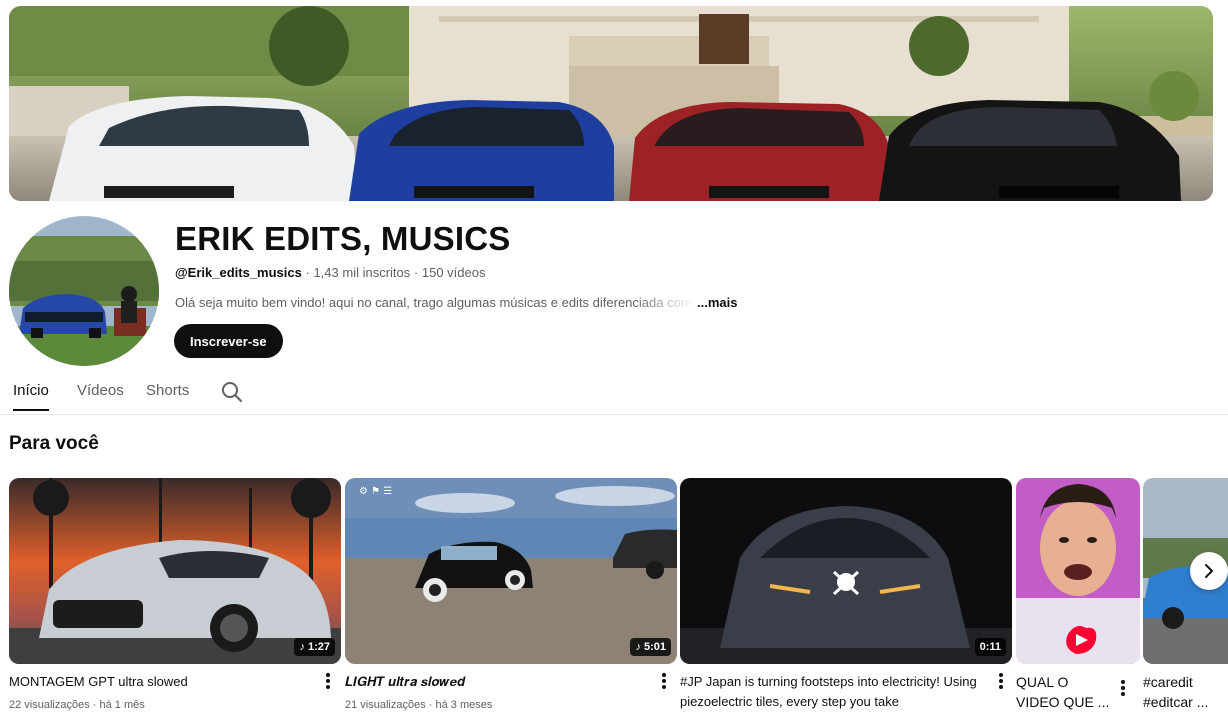 The height and width of the screenshot is (722, 1228). Describe the element at coordinates (1168, 682) in the screenshot. I see `short-title-line: #caredit` at that location.